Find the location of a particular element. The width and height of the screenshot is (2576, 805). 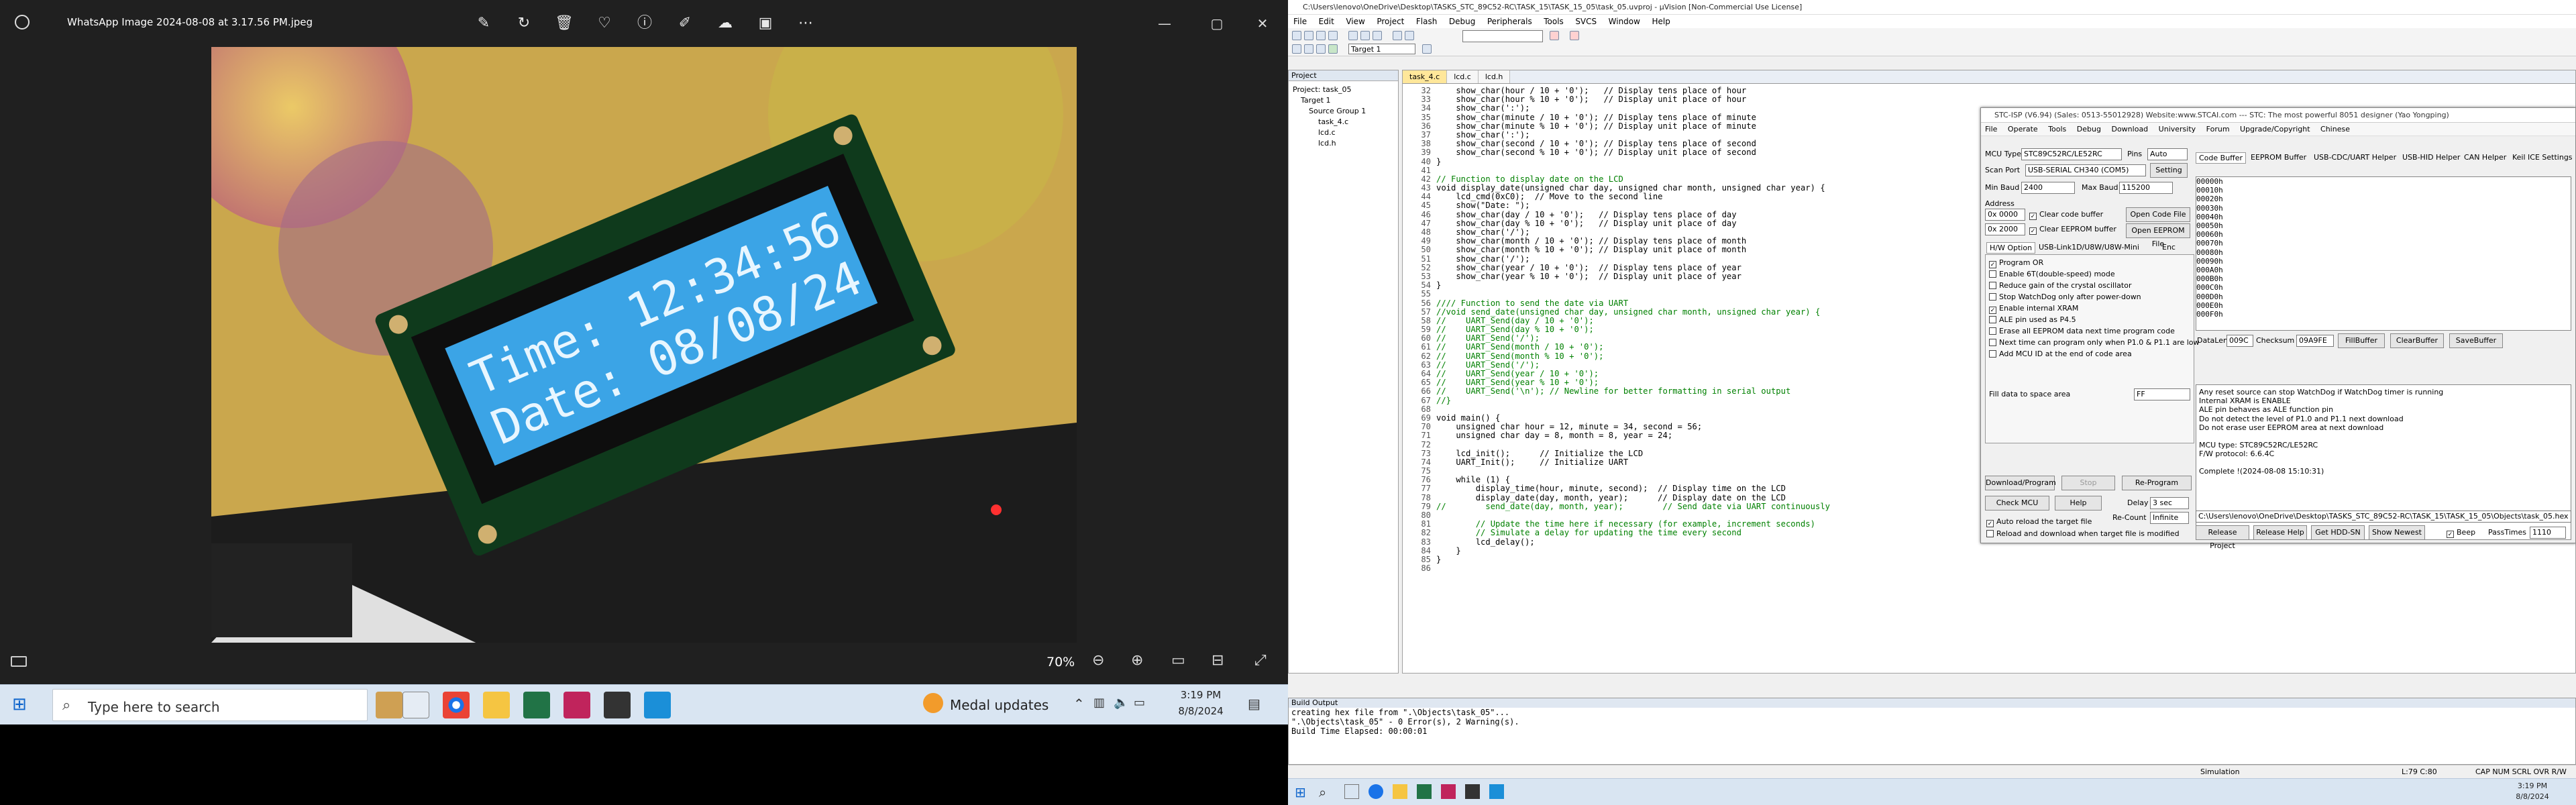

notifications-icon: ▤ is located at coordinates (1254, 704).